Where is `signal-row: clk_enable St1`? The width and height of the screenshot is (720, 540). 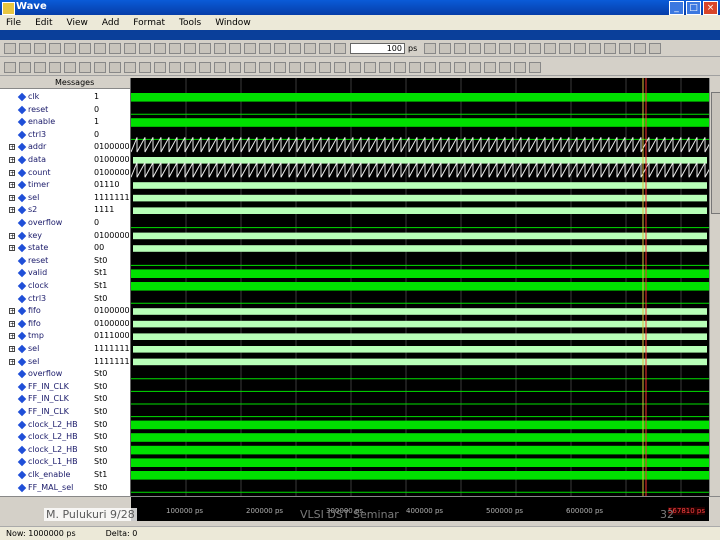
signal-row: clk_enable St1 is located at coordinates (65, 475).